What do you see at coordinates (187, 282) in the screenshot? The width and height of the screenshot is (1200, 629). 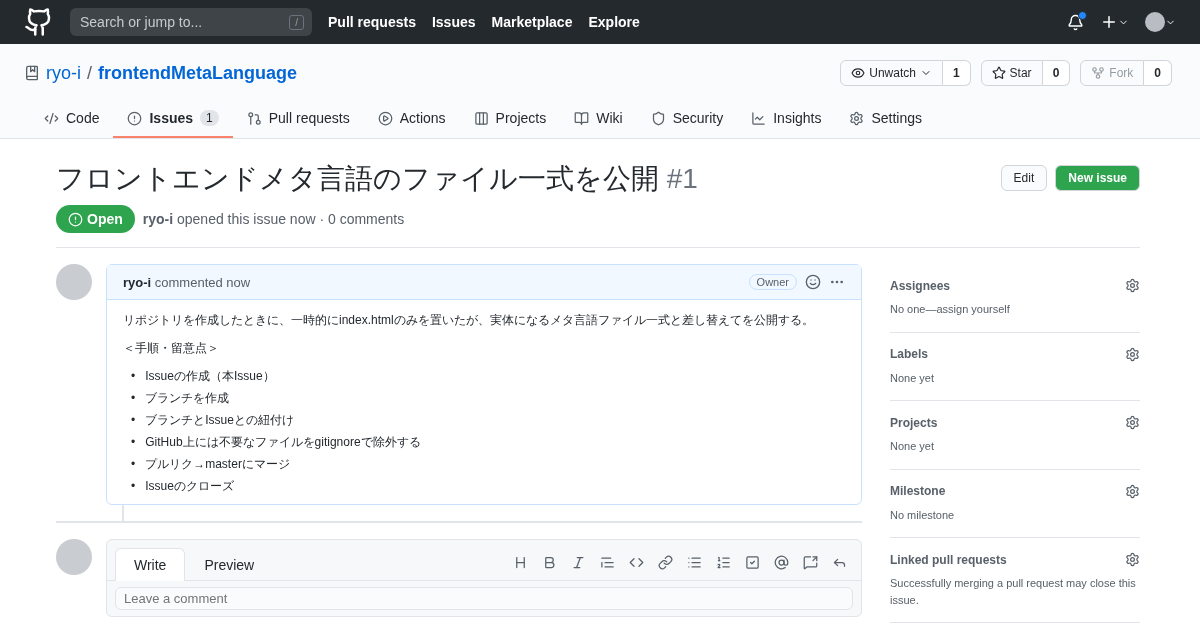 I see `comment-author: ryo-i commented now` at bounding box center [187, 282].